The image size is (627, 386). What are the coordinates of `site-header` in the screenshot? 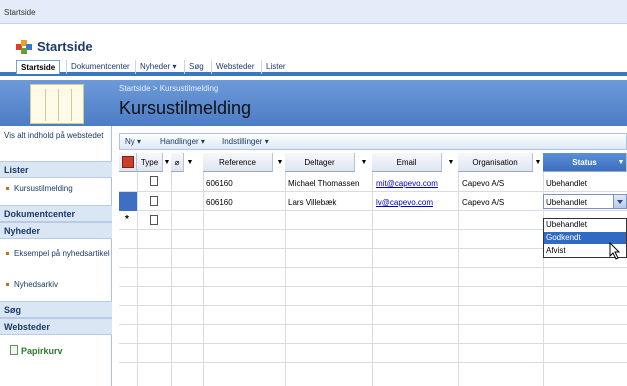 It's located at (313, 40).